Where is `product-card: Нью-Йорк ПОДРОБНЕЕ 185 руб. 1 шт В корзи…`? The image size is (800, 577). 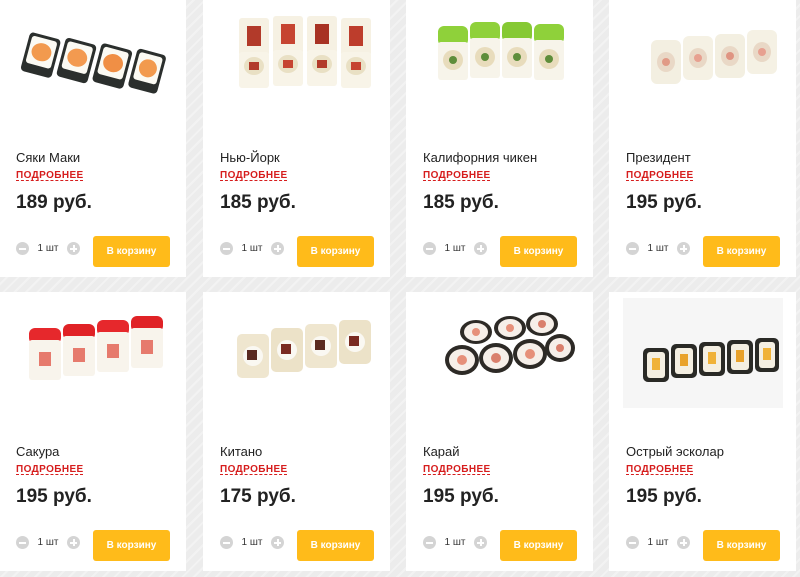 product-card: Нью-Йорк ПОДРОБНЕЕ 185 руб. 1 шт В корзи… is located at coordinates (296, 138).